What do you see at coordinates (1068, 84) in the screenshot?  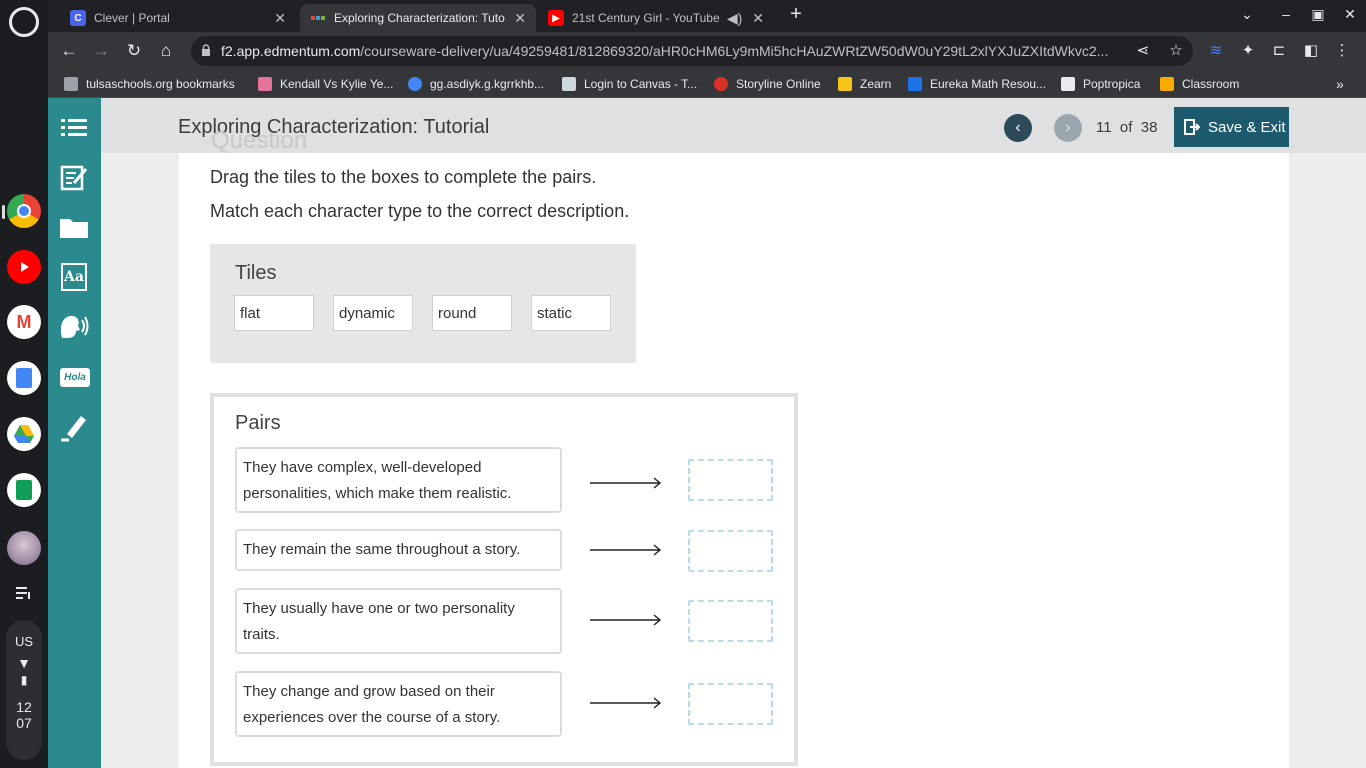 I see `poptropica-icon` at bounding box center [1068, 84].